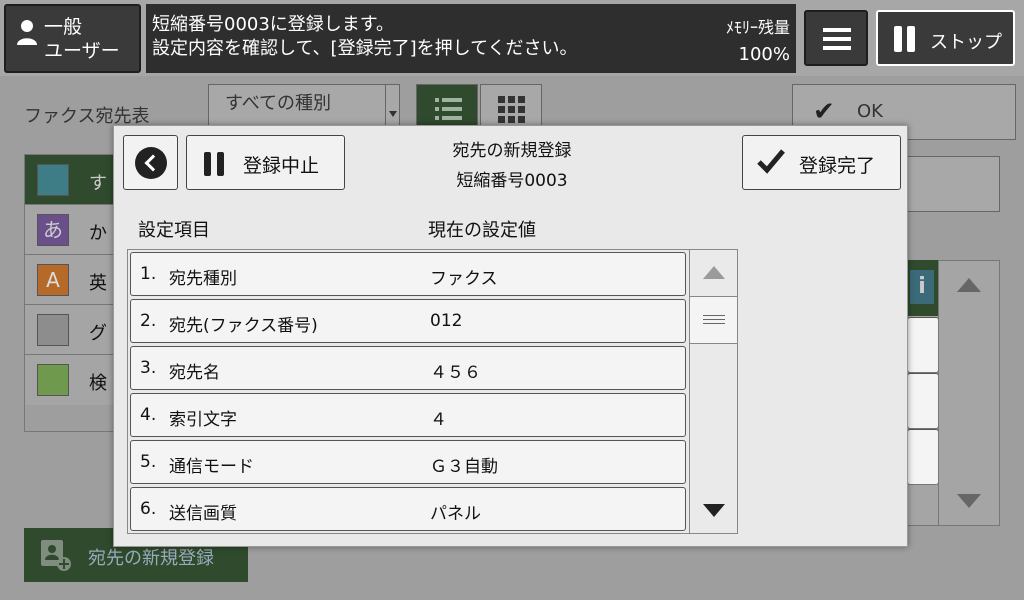  Describe the element at coordinates (203, 514) in the screenshot. I see `row-label: 送信画質` at that location.